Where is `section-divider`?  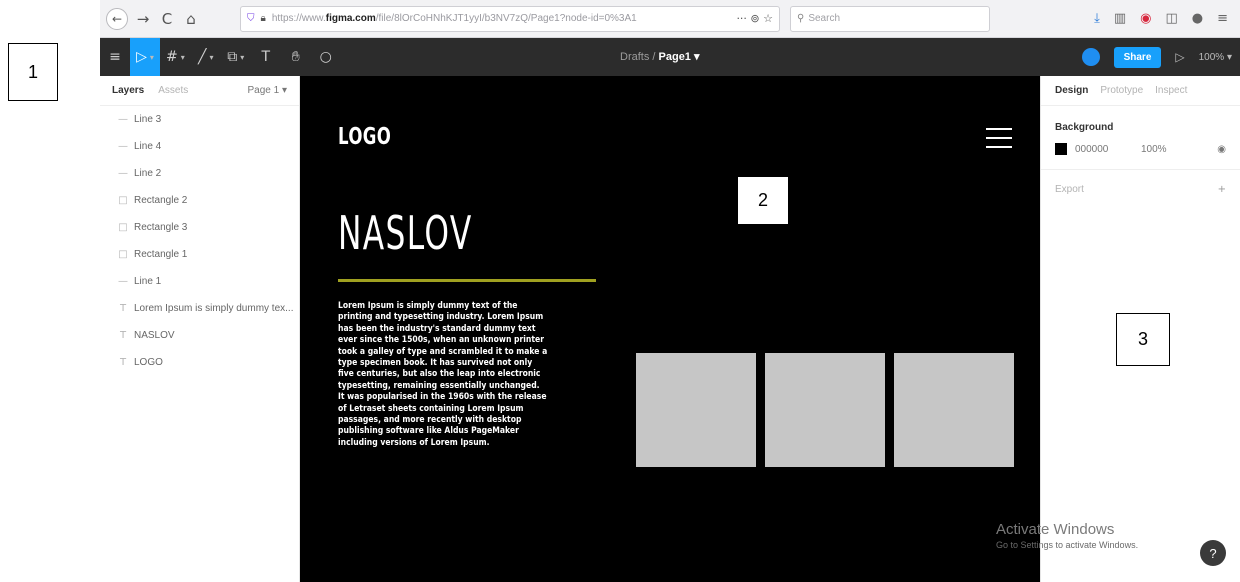
section-divider is located at coordinates (1140, 169).